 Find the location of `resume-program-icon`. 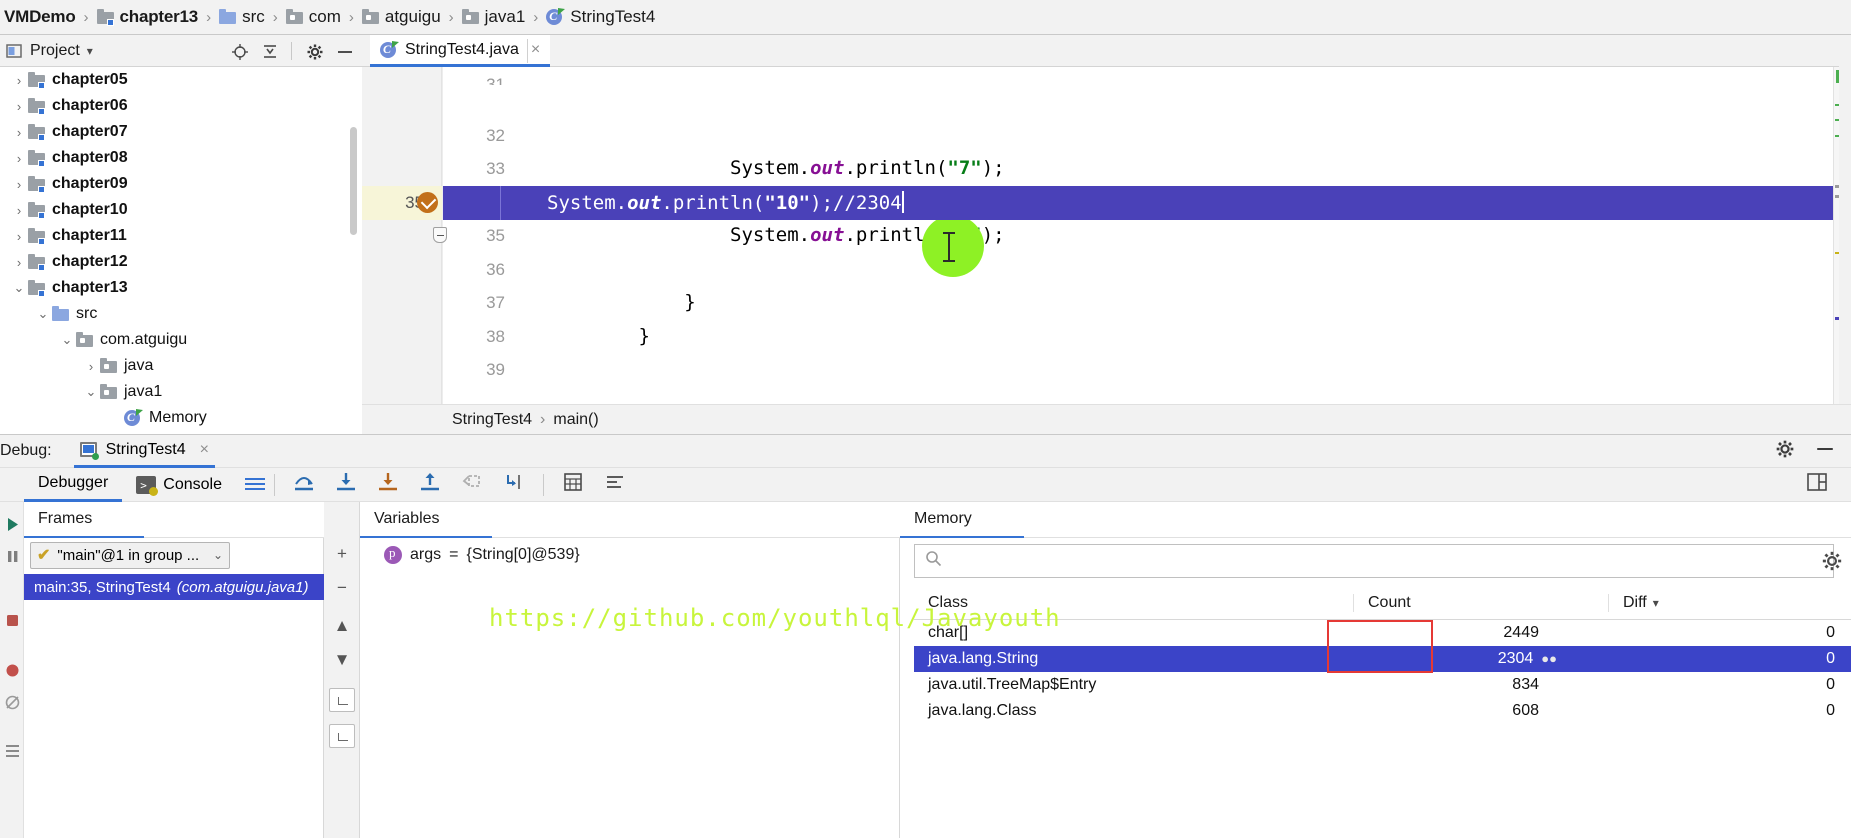

resume-program-icon is located at coordinates (12, 524).